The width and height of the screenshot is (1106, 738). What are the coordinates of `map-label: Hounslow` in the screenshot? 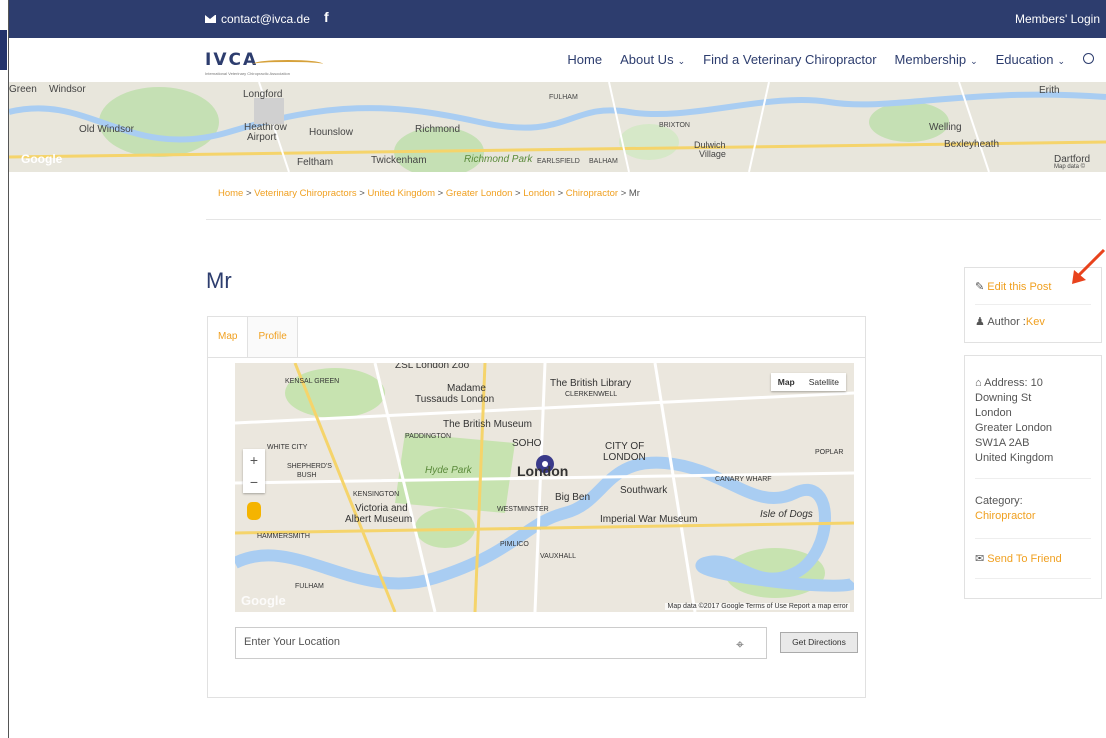 It's located at (331, 132).